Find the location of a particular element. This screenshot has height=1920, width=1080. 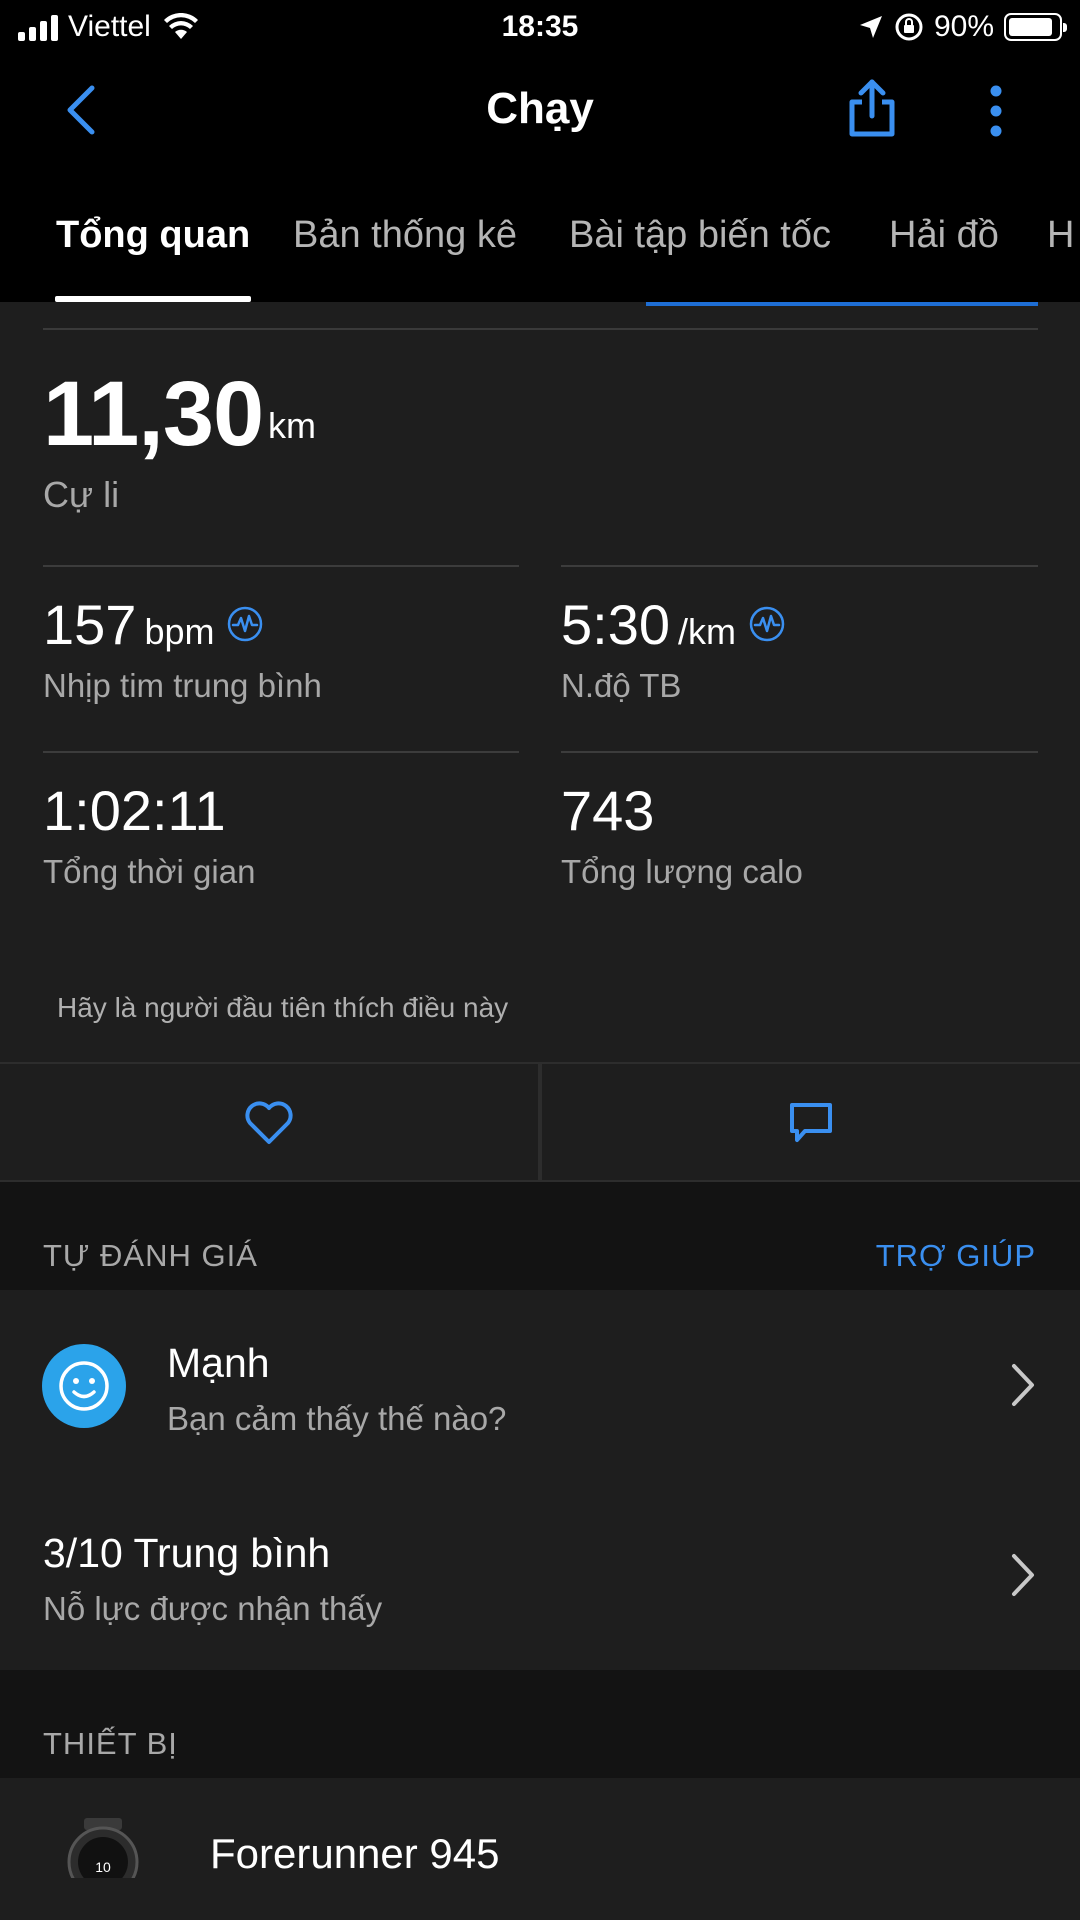

section-title: THIẾT BỊ is located at coordinates (110, 1743).